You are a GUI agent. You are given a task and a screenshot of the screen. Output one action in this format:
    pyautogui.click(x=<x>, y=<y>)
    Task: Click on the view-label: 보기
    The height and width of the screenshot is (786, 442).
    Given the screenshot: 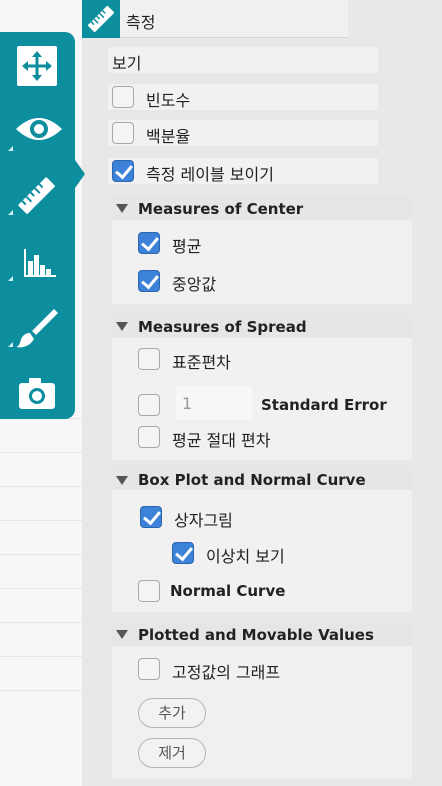 What is the action you would take?
    pyautogui.click(x=127, y=63)
    